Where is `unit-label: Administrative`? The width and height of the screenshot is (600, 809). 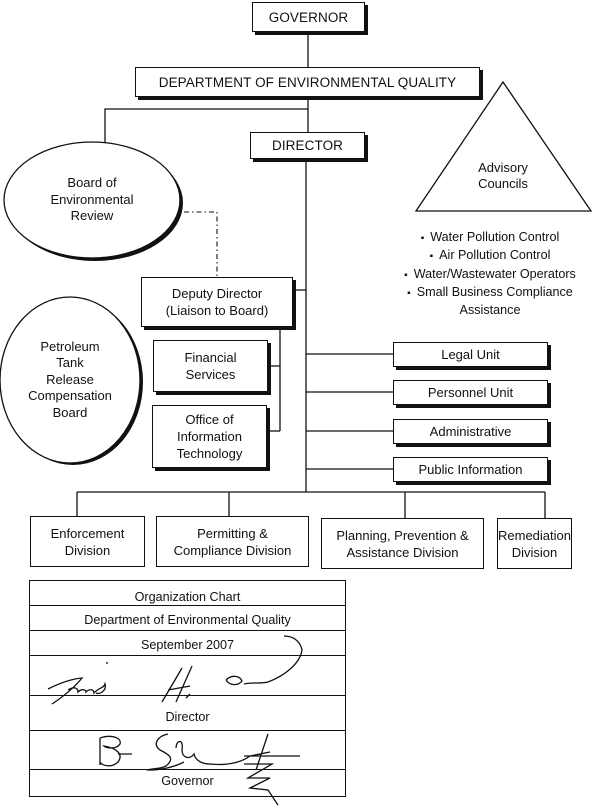
unit-label: Administrative is located at coordinates (470, 431).